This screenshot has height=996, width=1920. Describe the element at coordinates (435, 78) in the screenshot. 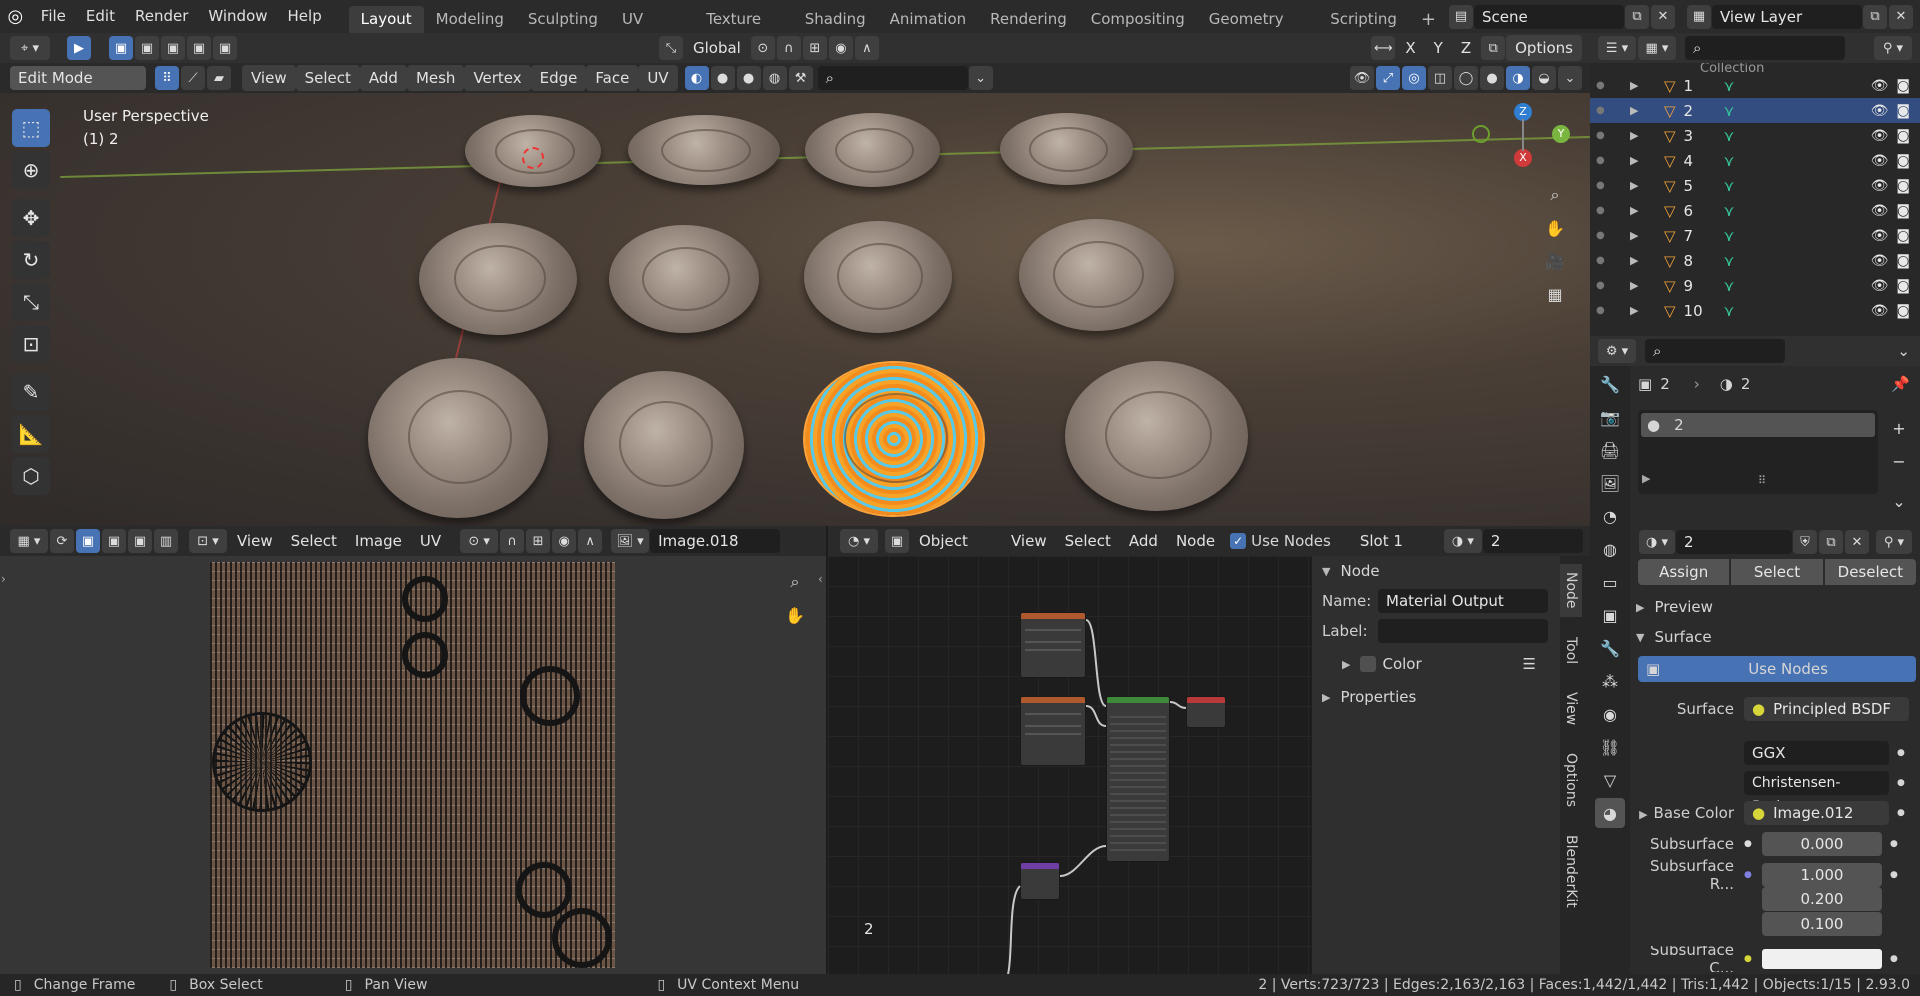

I see `menu-mesh: Mesh` at that location.